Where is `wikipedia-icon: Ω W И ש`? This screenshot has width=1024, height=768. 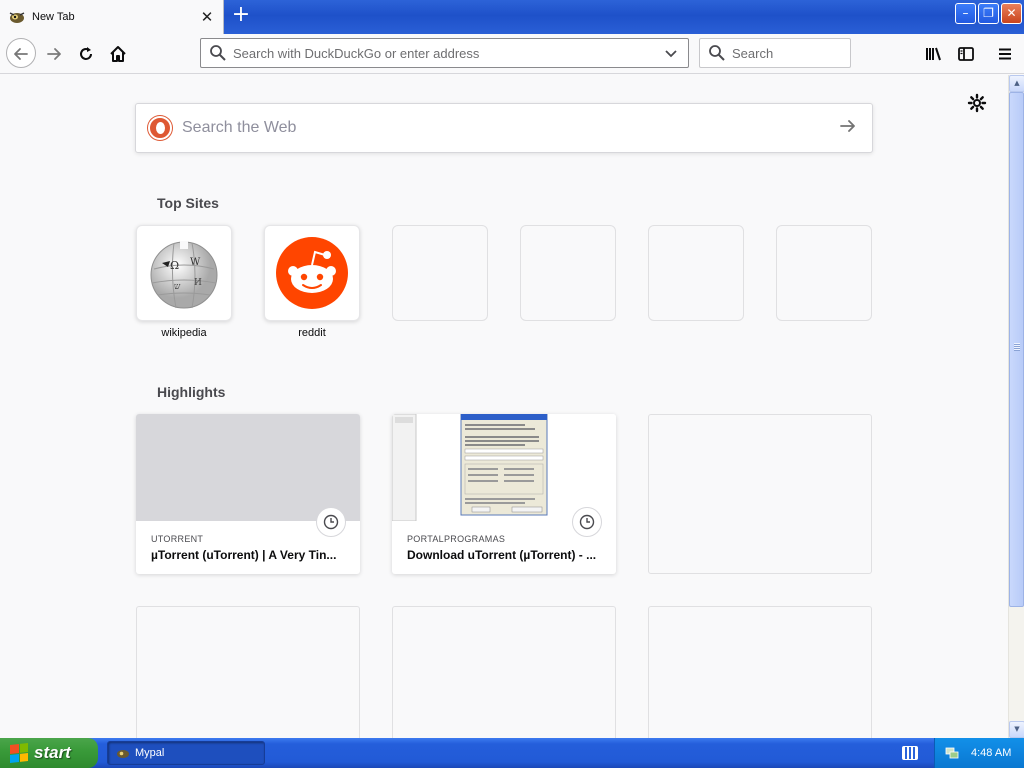
wikipedia-icon: Ω W И ש is located at coordinates (184, 273).